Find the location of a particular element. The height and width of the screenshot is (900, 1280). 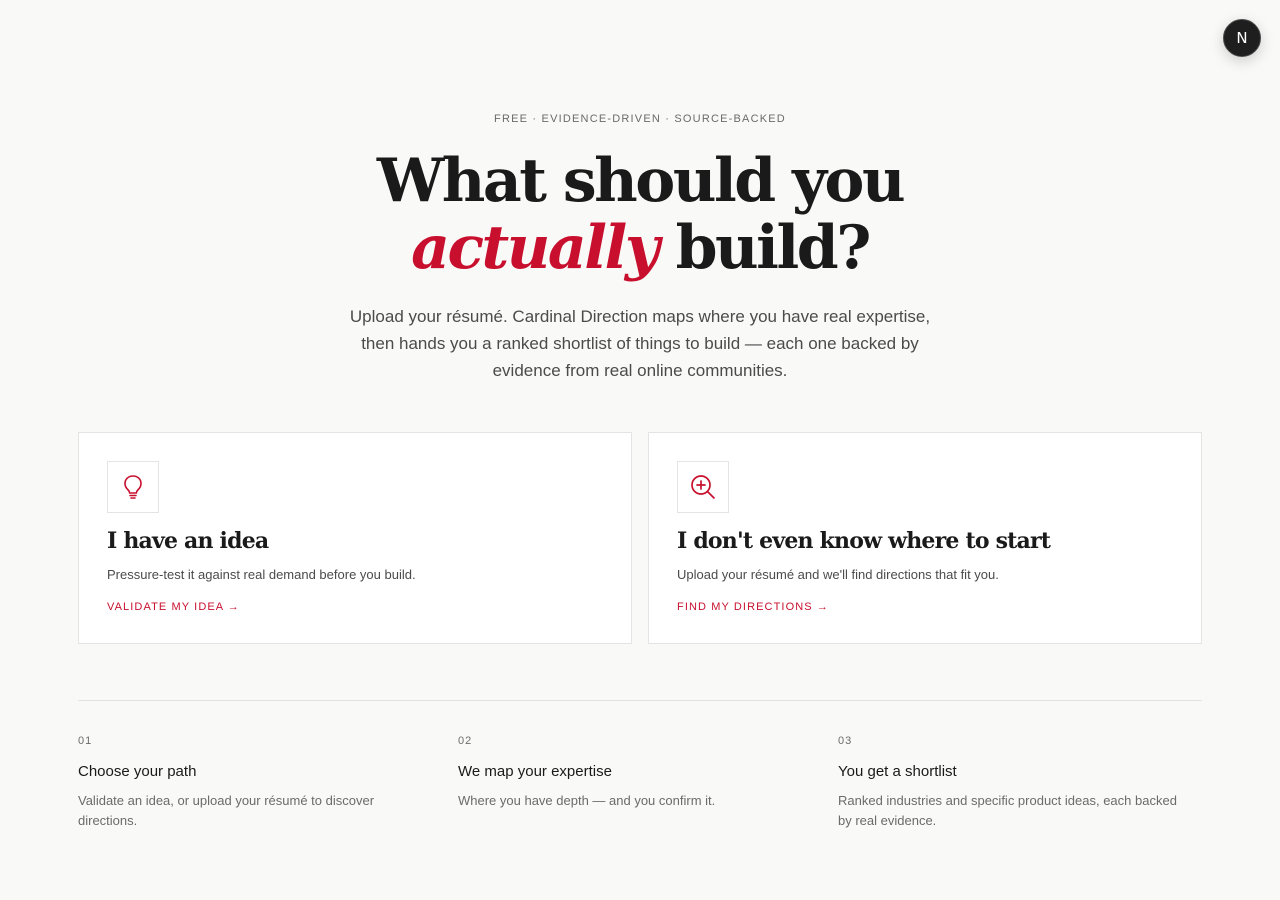

headline-line-1: What should you is located at coordinates (641, 181).